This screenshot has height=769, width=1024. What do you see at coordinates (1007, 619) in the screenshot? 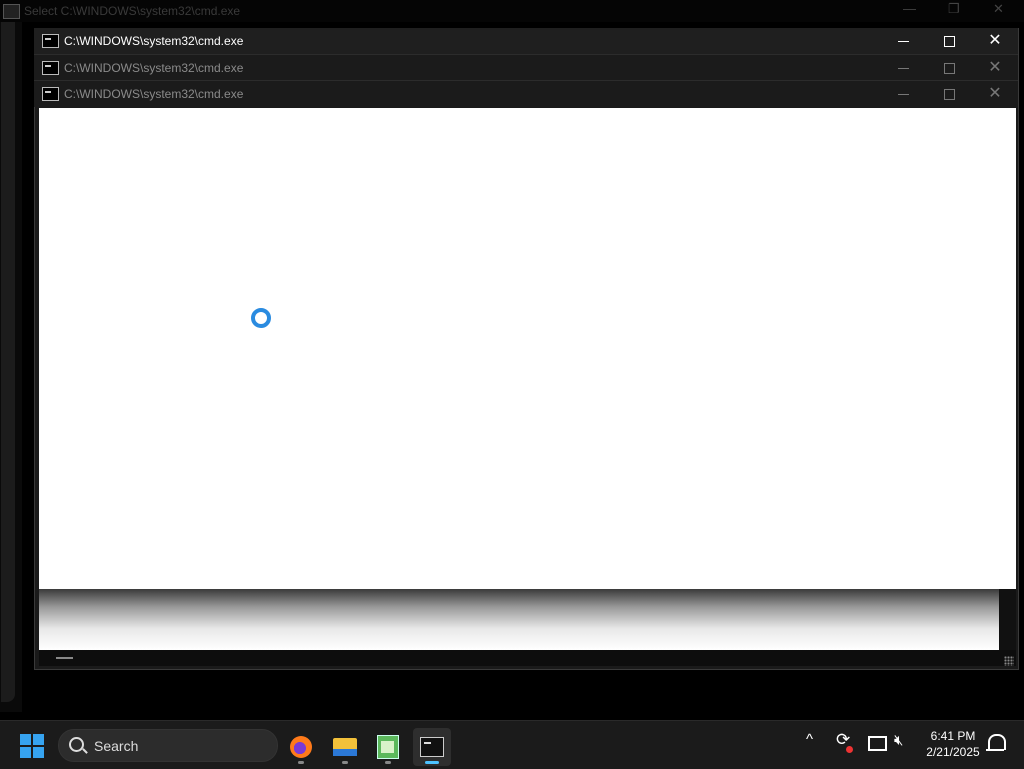
I see `scrollbar` at bounding box center [1007, 619].